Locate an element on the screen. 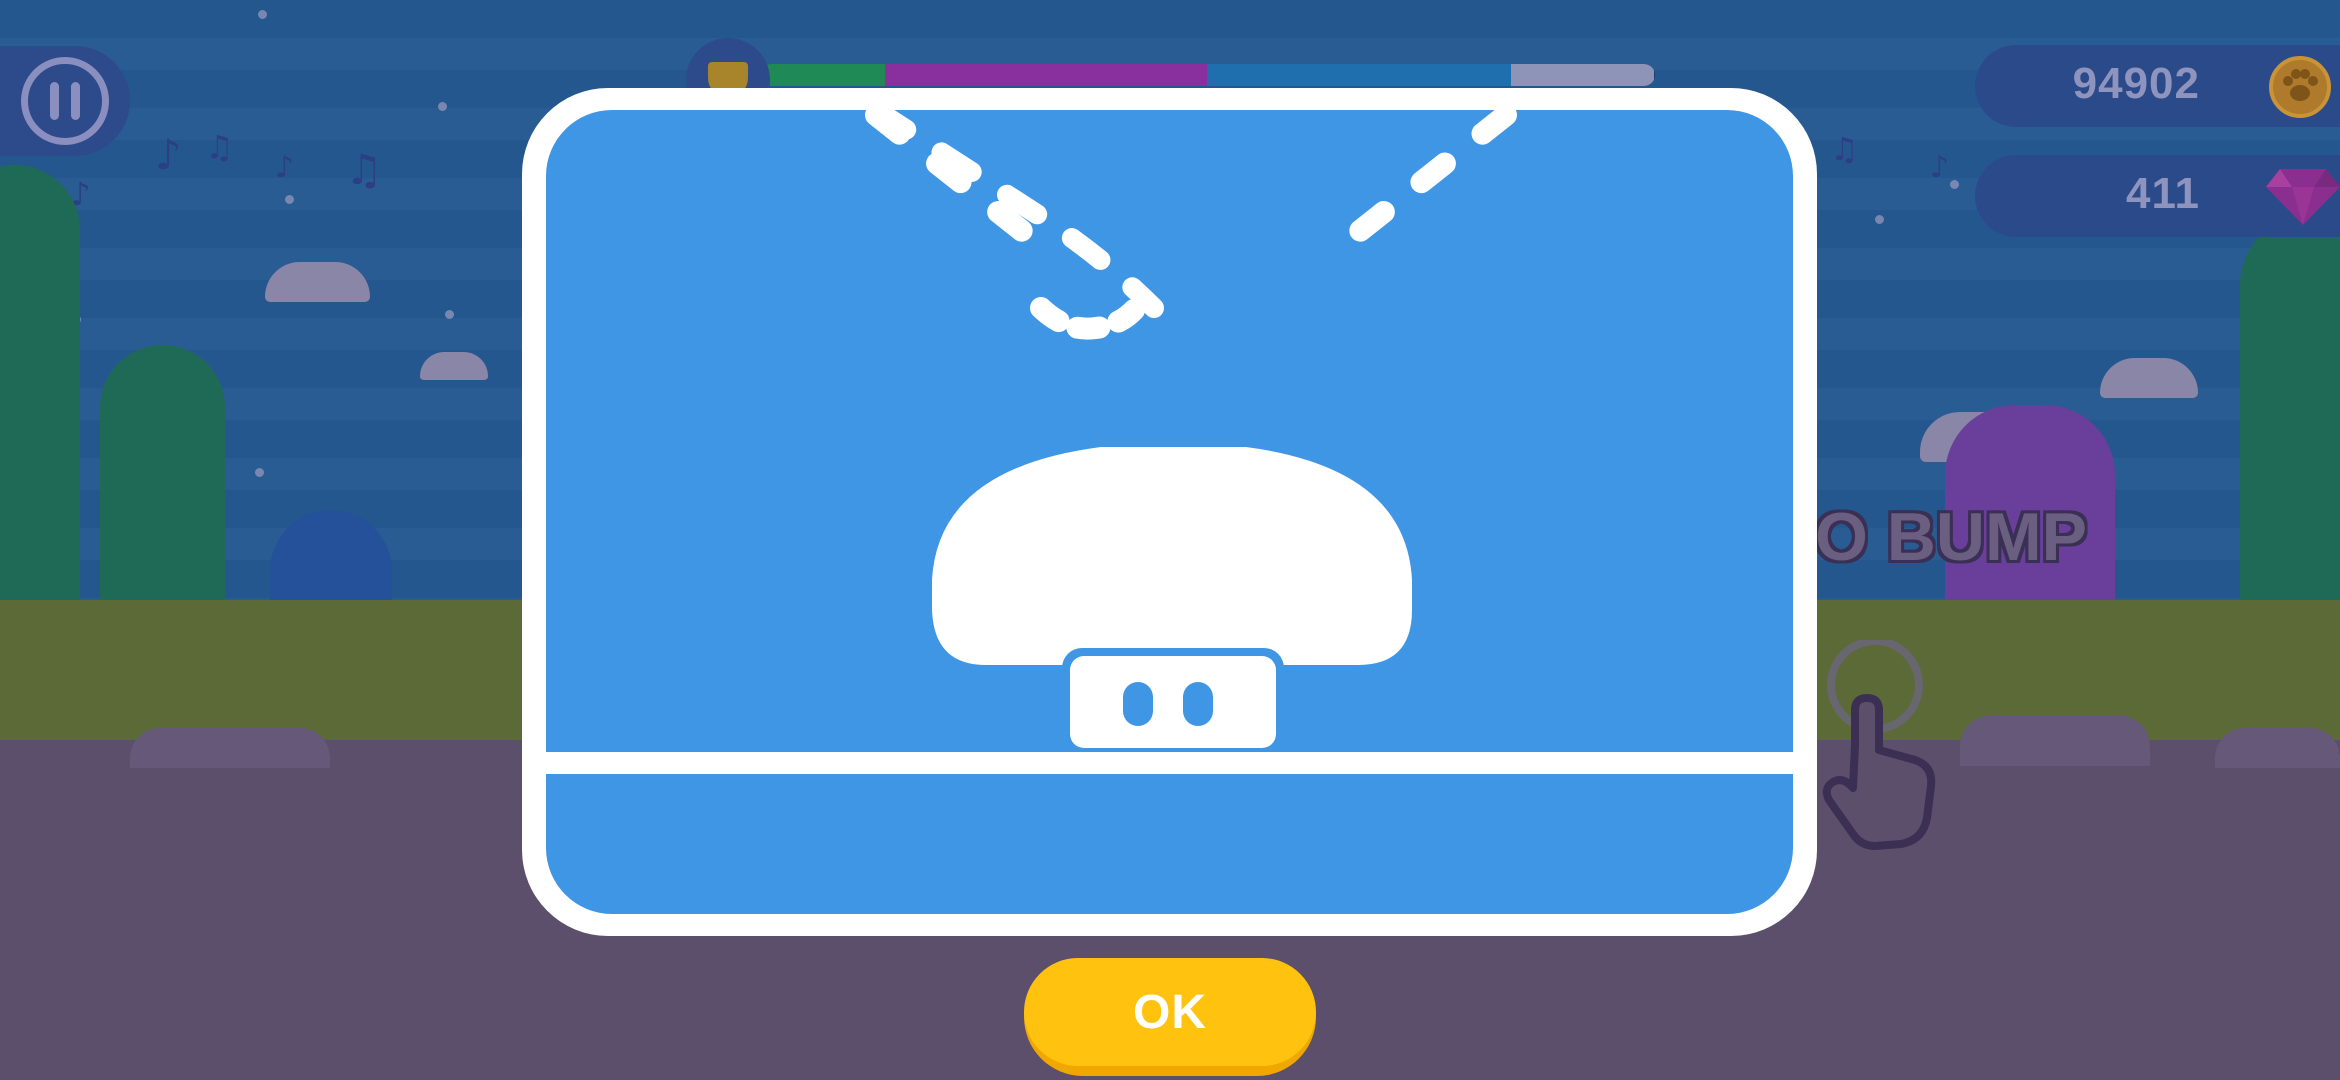 Image resolution: width=2340 pixels, height=1080 pixels. level-progress-bar is located at coordinates (1207, 75).